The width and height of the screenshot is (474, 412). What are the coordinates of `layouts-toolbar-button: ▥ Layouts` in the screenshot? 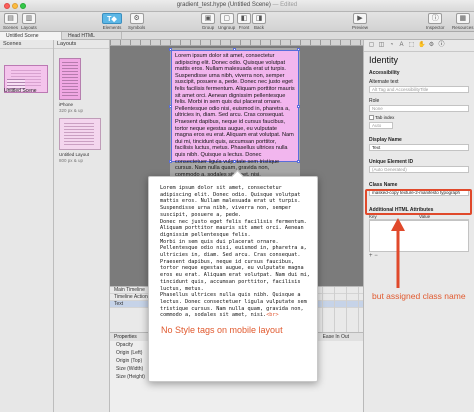 It's located at (29, 21).